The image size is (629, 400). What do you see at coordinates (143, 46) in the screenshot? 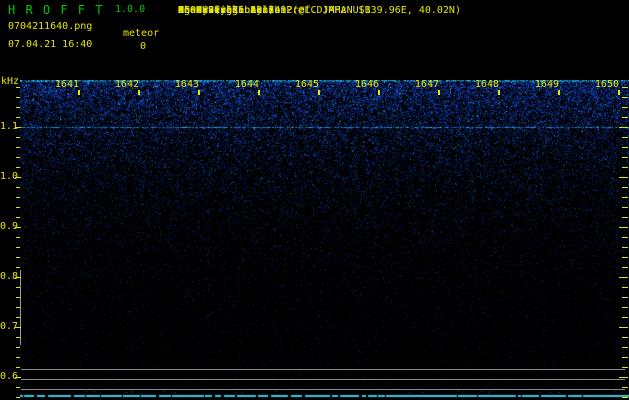
I see `meteor-count: 0` at bounding box center [143, 46].